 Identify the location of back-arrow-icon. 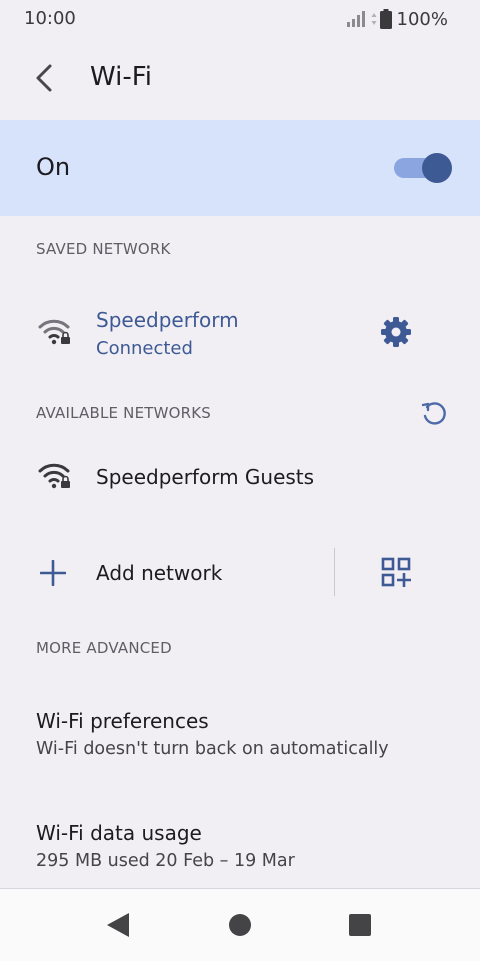
(44, 78).